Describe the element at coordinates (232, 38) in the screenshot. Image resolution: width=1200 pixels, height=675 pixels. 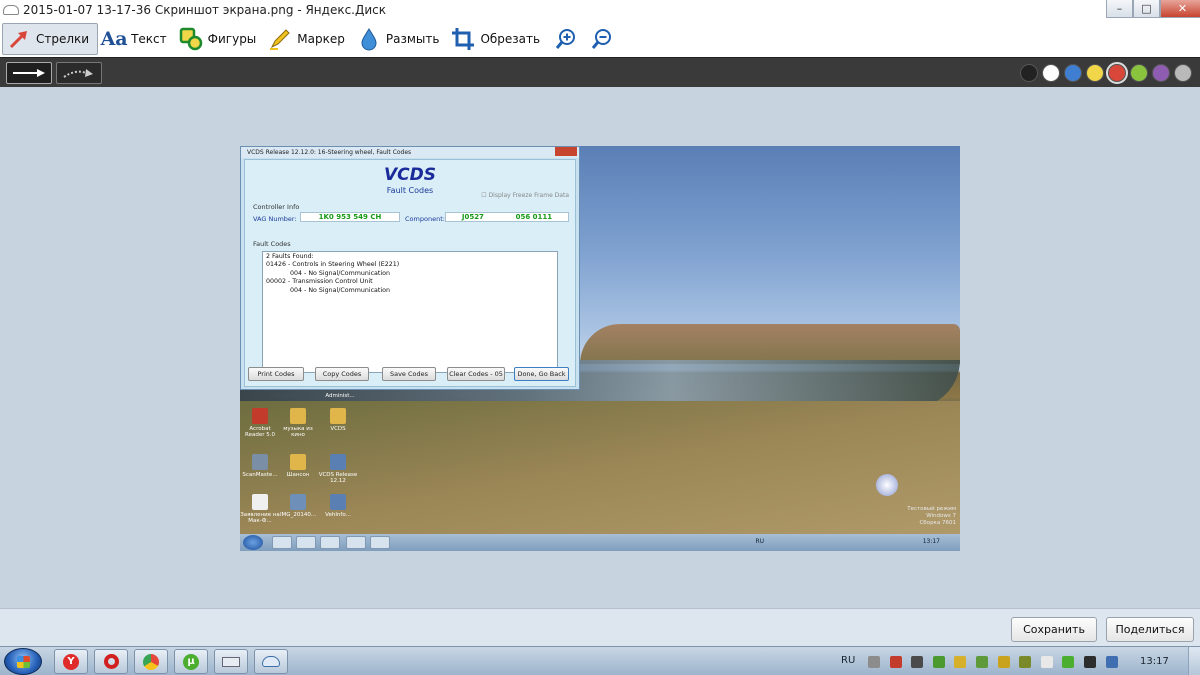
I see `tool-shapes-label: Фигуры` at that location.